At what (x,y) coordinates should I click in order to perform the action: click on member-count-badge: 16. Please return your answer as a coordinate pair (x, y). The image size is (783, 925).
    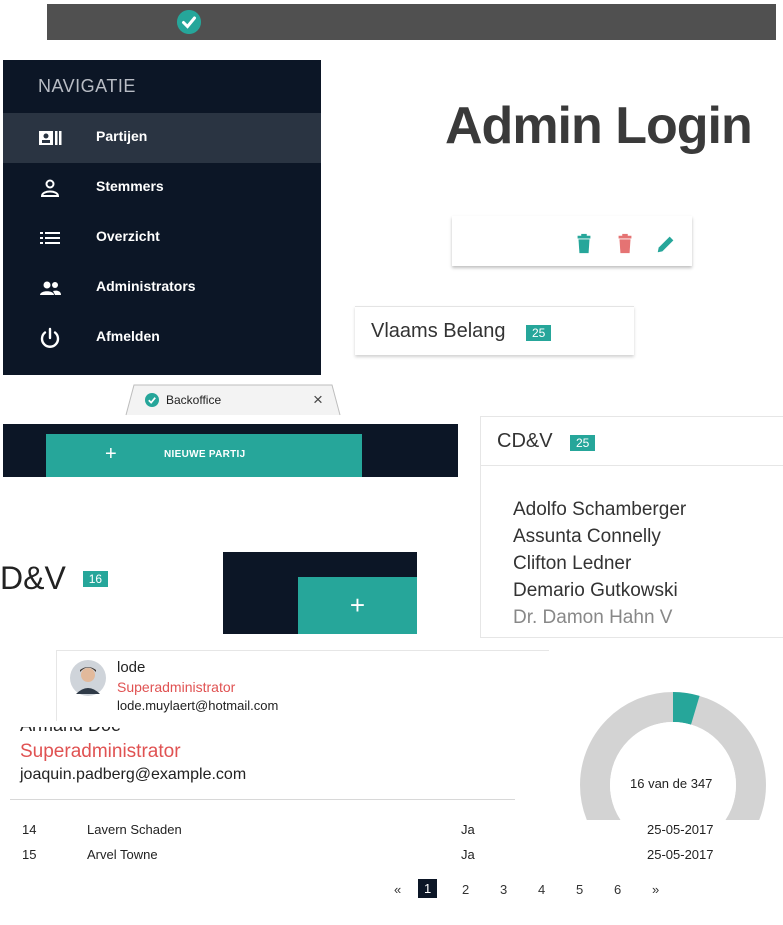
    Looking at the image, I should click on (95, 579).